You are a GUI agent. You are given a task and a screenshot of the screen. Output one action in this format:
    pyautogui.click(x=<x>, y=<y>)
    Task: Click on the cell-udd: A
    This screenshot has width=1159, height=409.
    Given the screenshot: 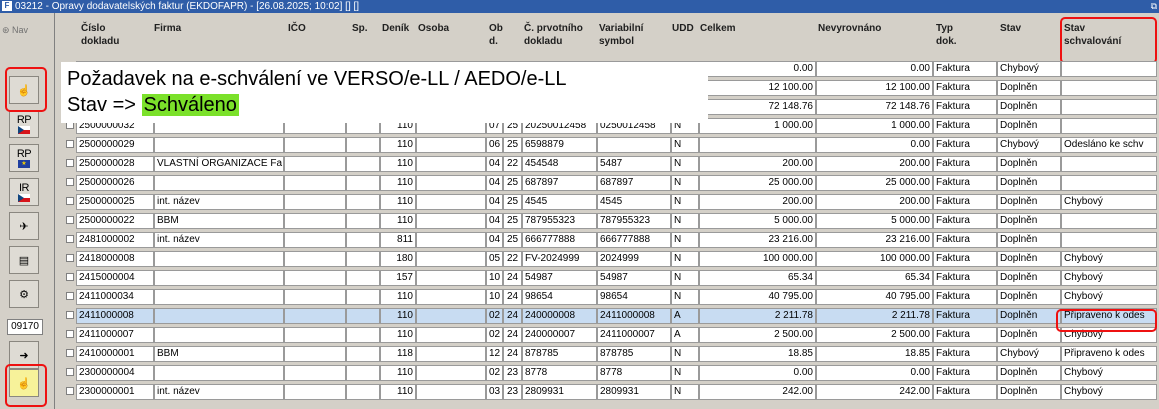 What is the action you would take?
    pyautogui.click(x=685, y=335)
    